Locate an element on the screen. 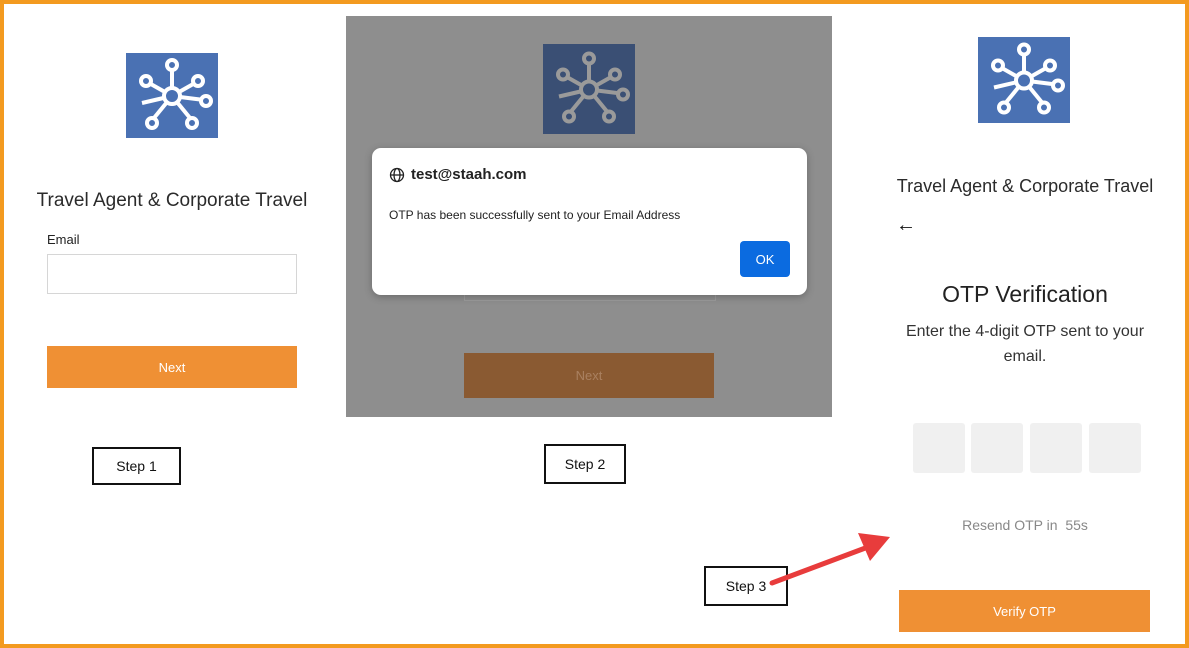 This screenshot has height=648, width=1189. app-logo-dimmed is located at coordinates (589, 89).